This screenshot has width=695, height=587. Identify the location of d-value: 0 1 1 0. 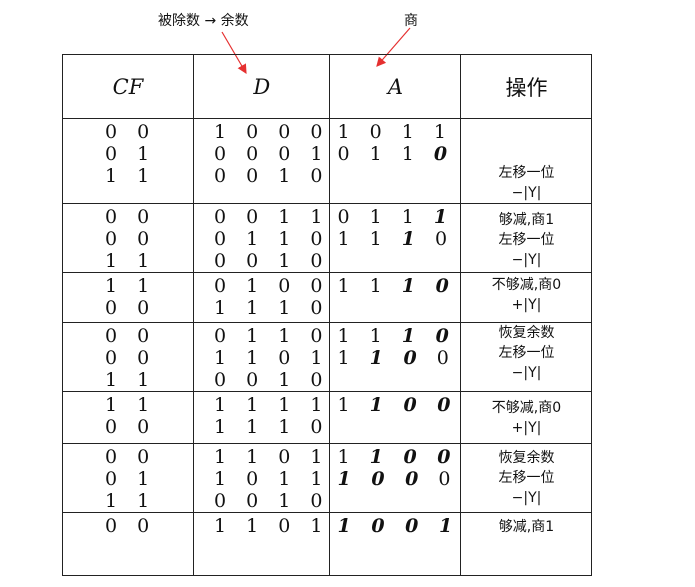
(272, 239).